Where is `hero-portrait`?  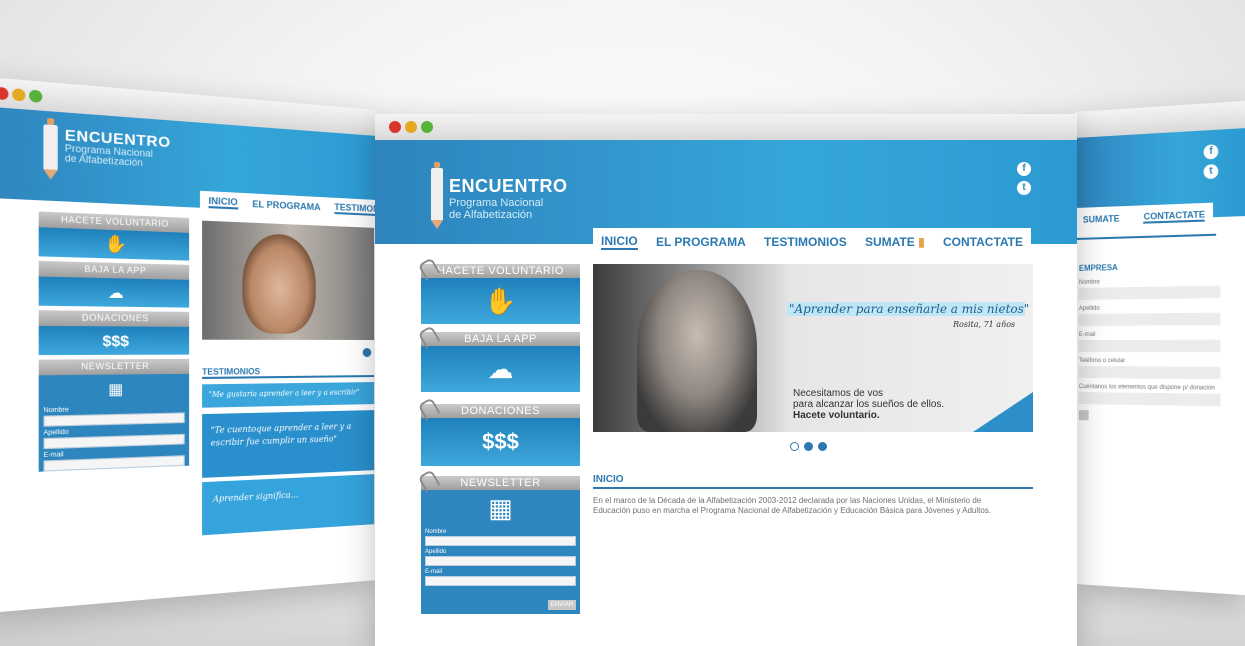
hero-portrait is located at coordinates (288, 280).